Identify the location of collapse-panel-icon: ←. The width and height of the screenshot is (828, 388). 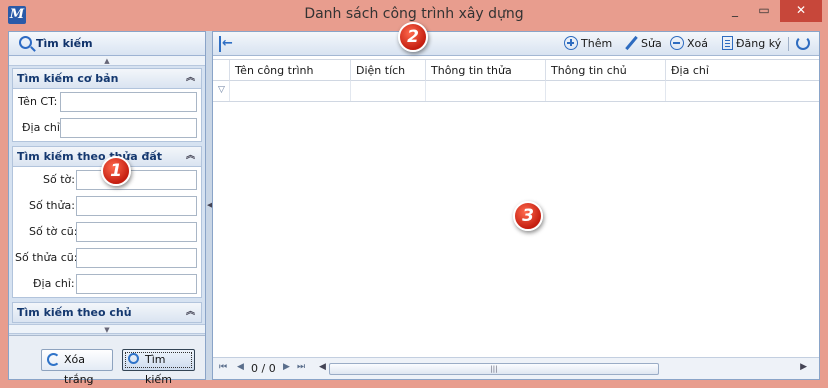
(227, 44).